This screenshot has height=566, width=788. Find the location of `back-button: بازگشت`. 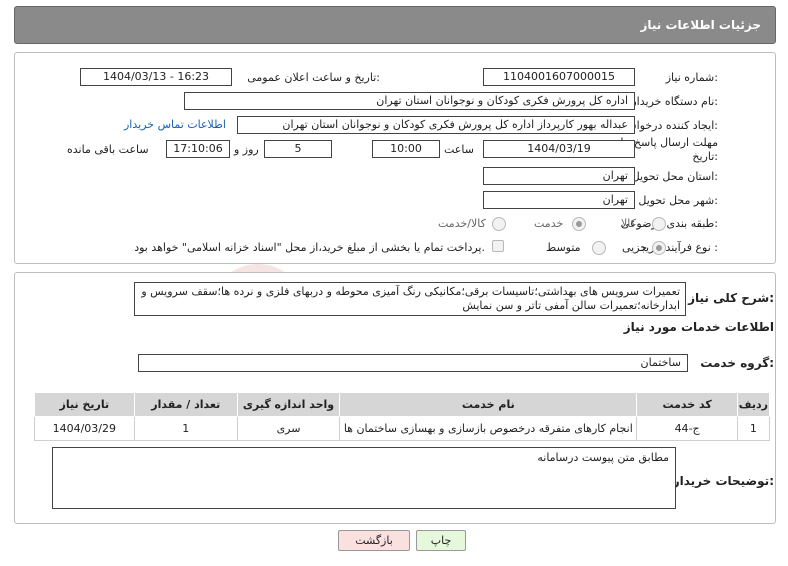

back-button: بازگشت is located at coordinates (374, 540).